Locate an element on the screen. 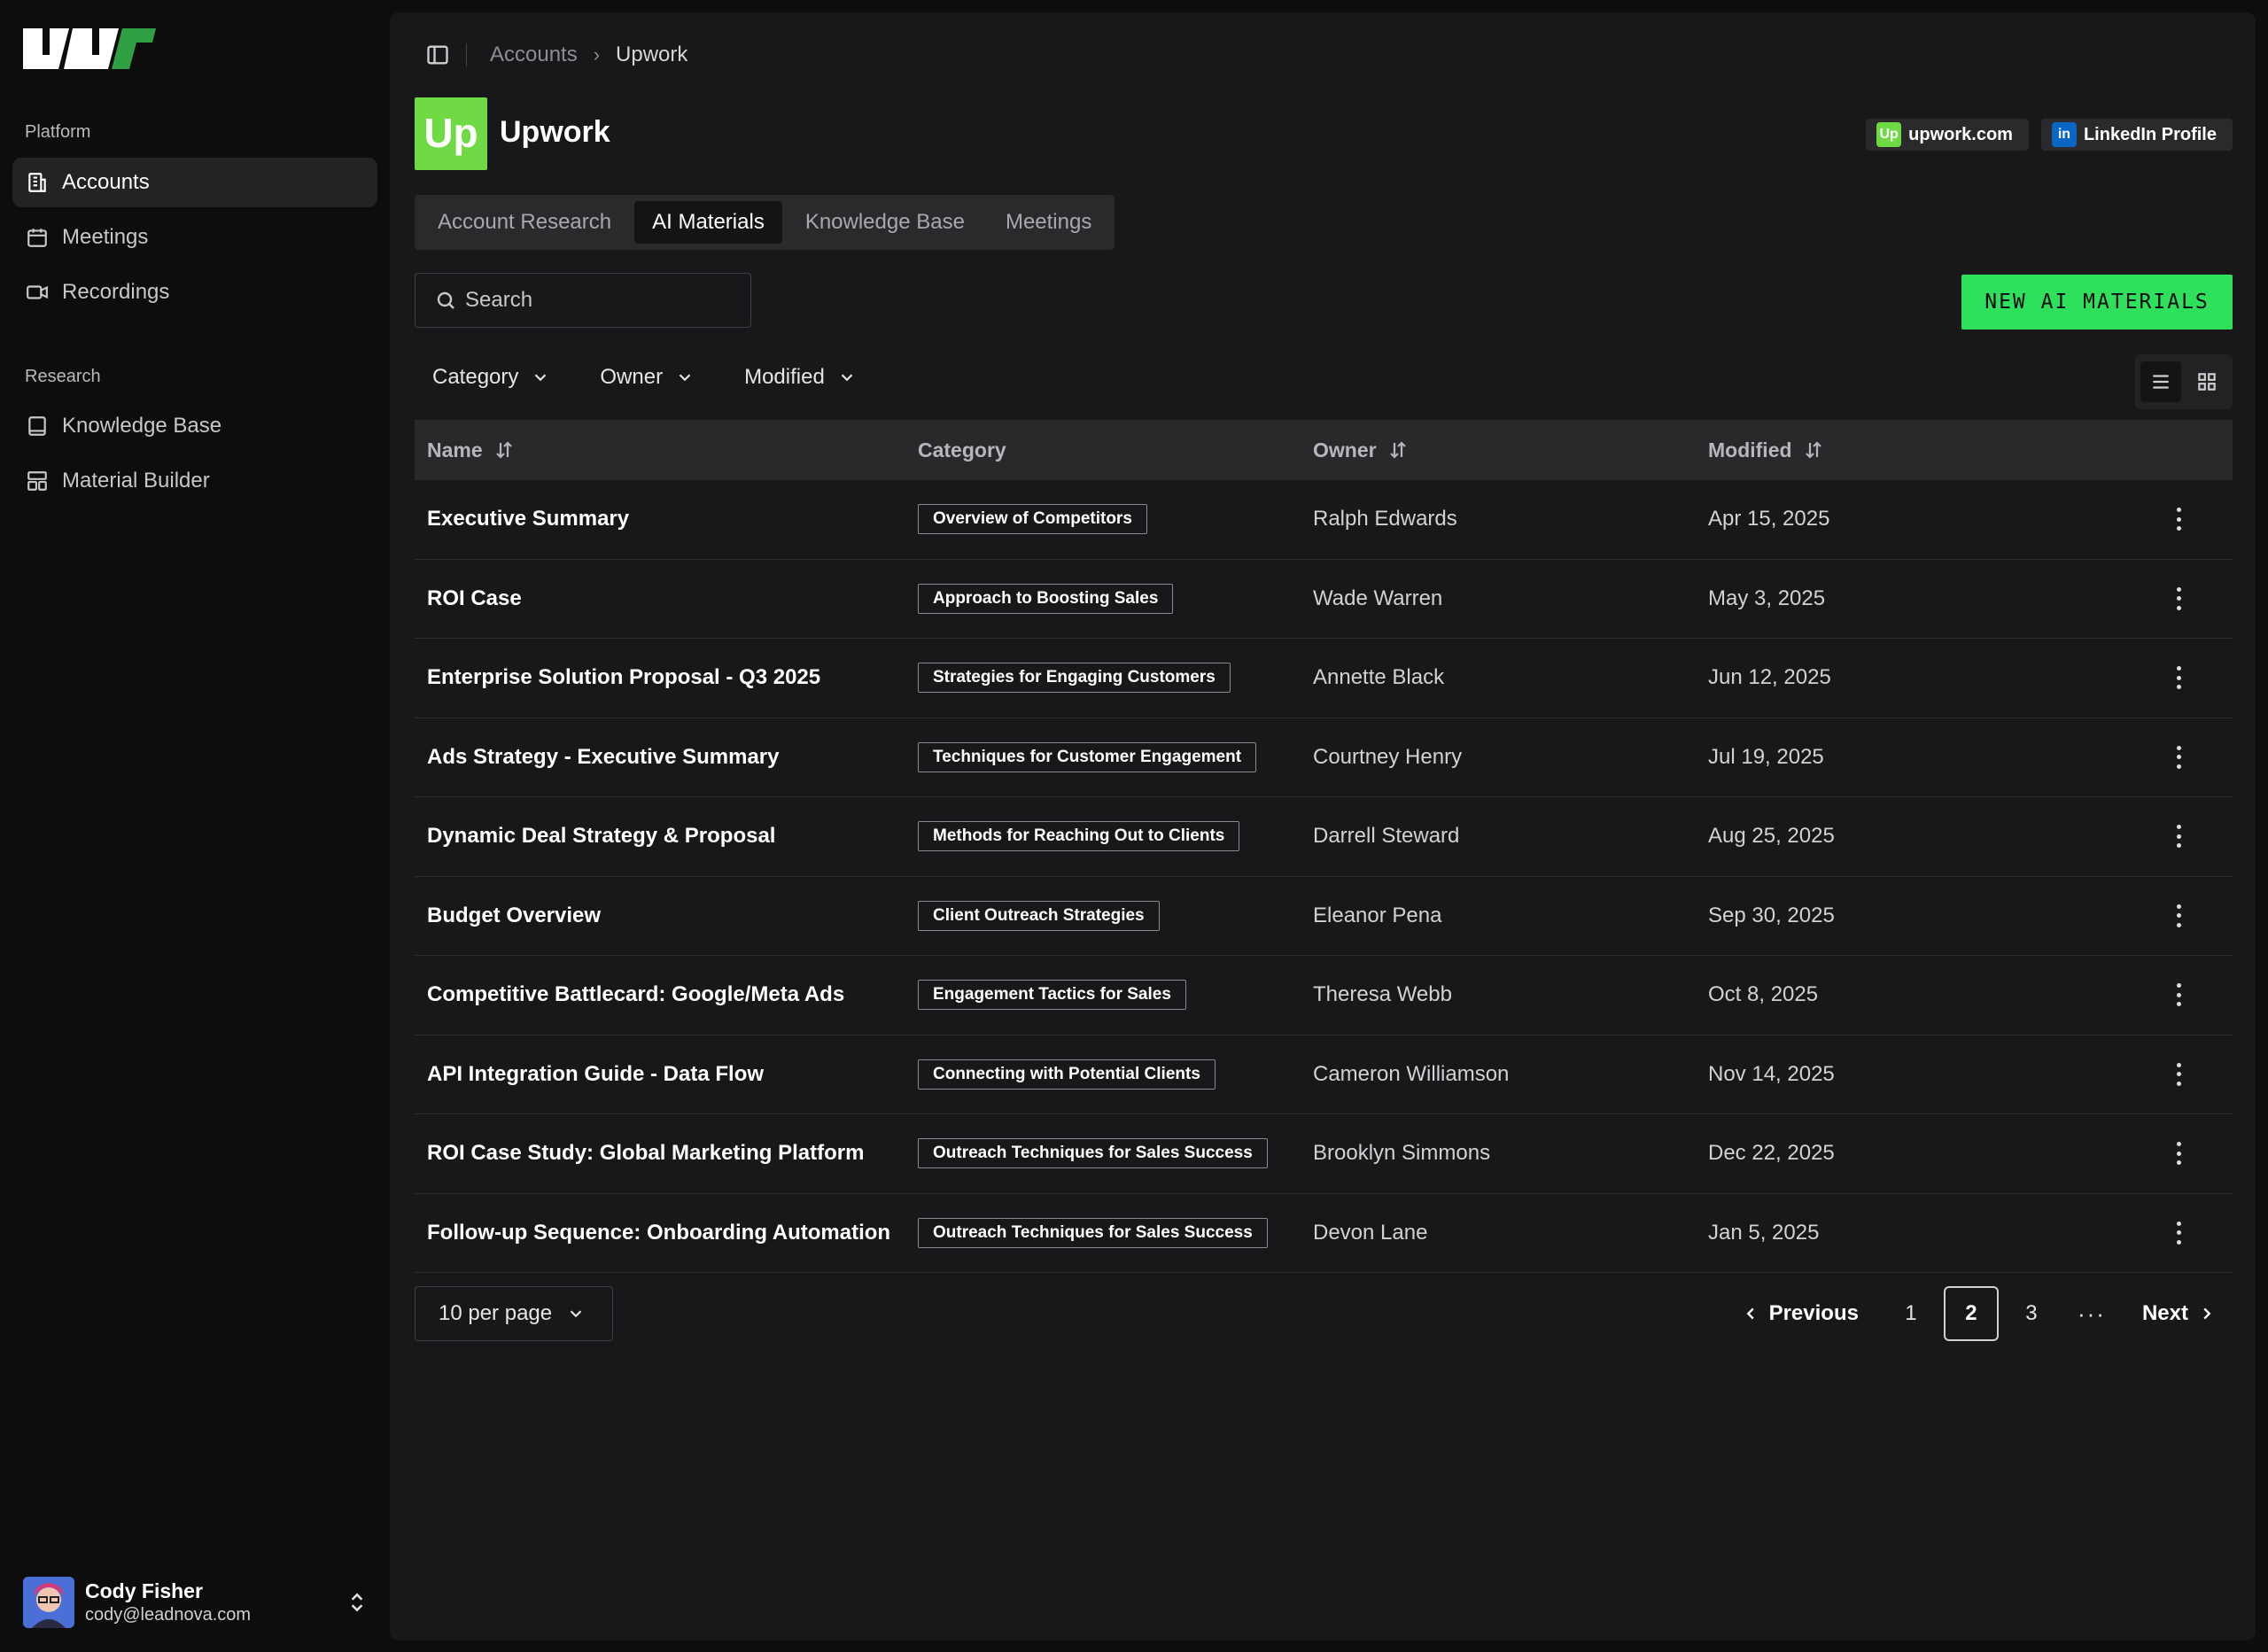 The image size is (2268, 1652). row-modified: Dec 22, 2025 is located at coordinates (1771, 1153).